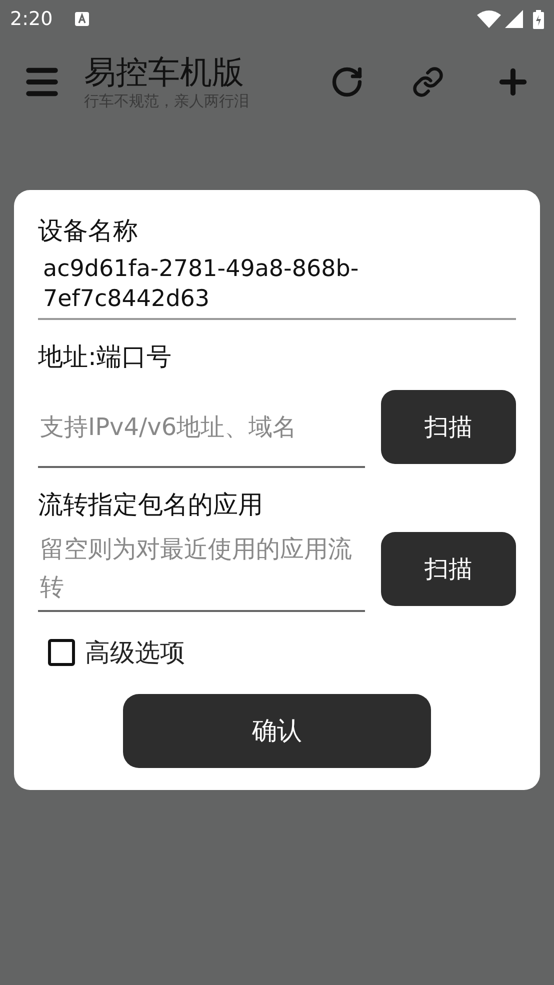 This screenshot has width=554, height=985. I want to click on status-time: 2:20, so click(31, 19).